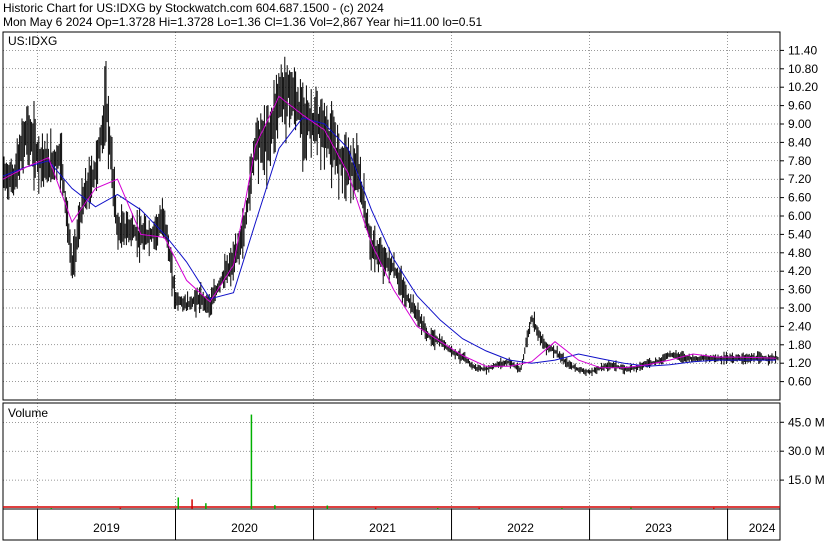  I want to click on date-tick-label: 2020, so click(244, 528).